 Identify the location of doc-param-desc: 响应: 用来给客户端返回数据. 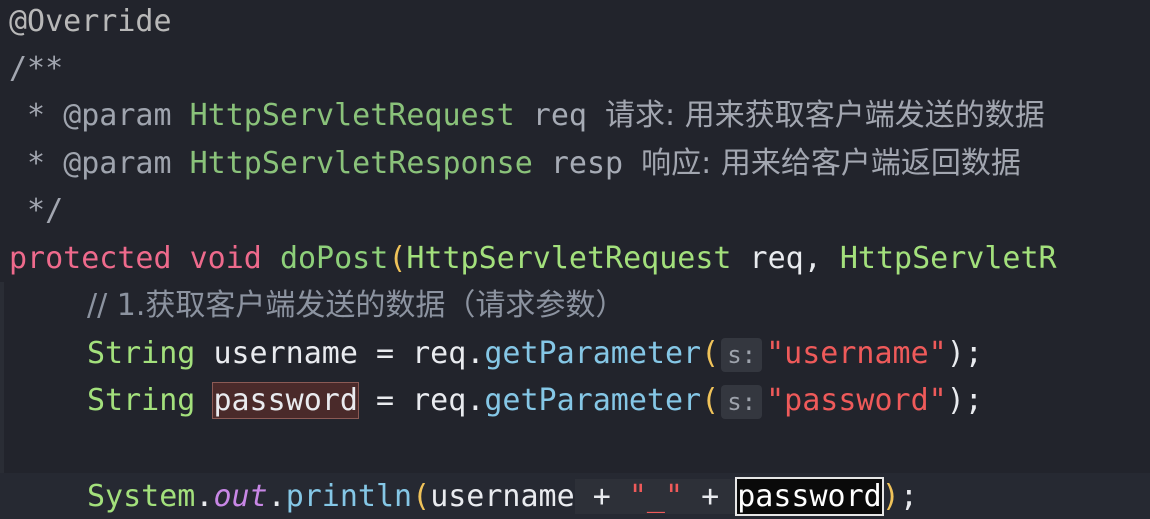
(831, 163).